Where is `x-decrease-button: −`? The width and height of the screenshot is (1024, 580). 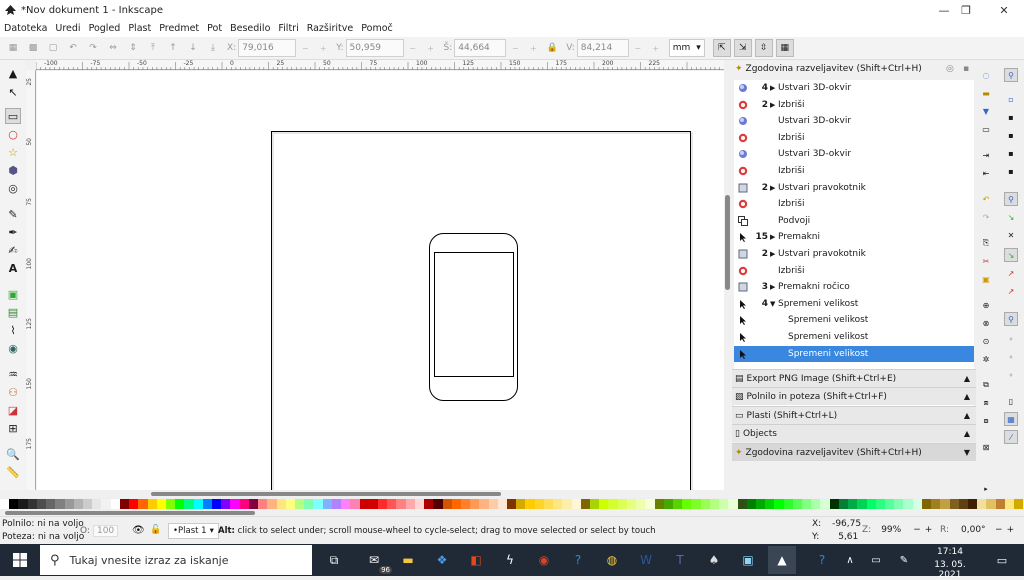
x-decrease-button: − is located at coordinates (305, 48).